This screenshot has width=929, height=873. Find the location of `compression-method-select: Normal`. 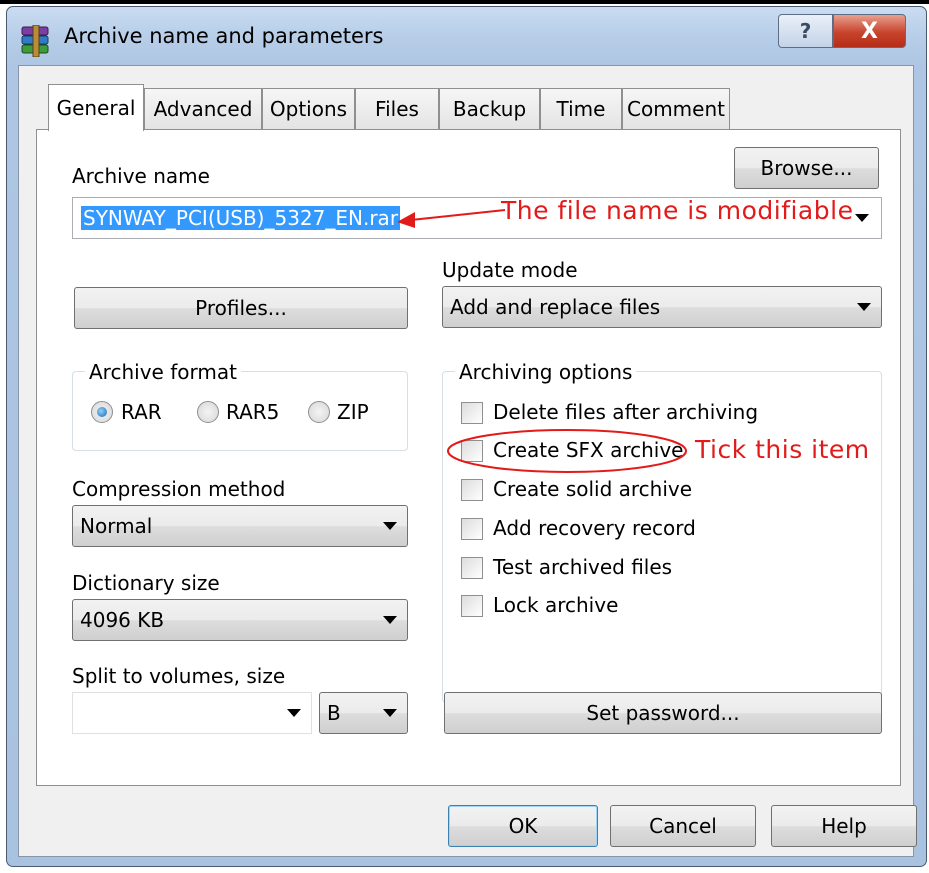

compression-method-select: Normal is located at coordinates (240, 526).